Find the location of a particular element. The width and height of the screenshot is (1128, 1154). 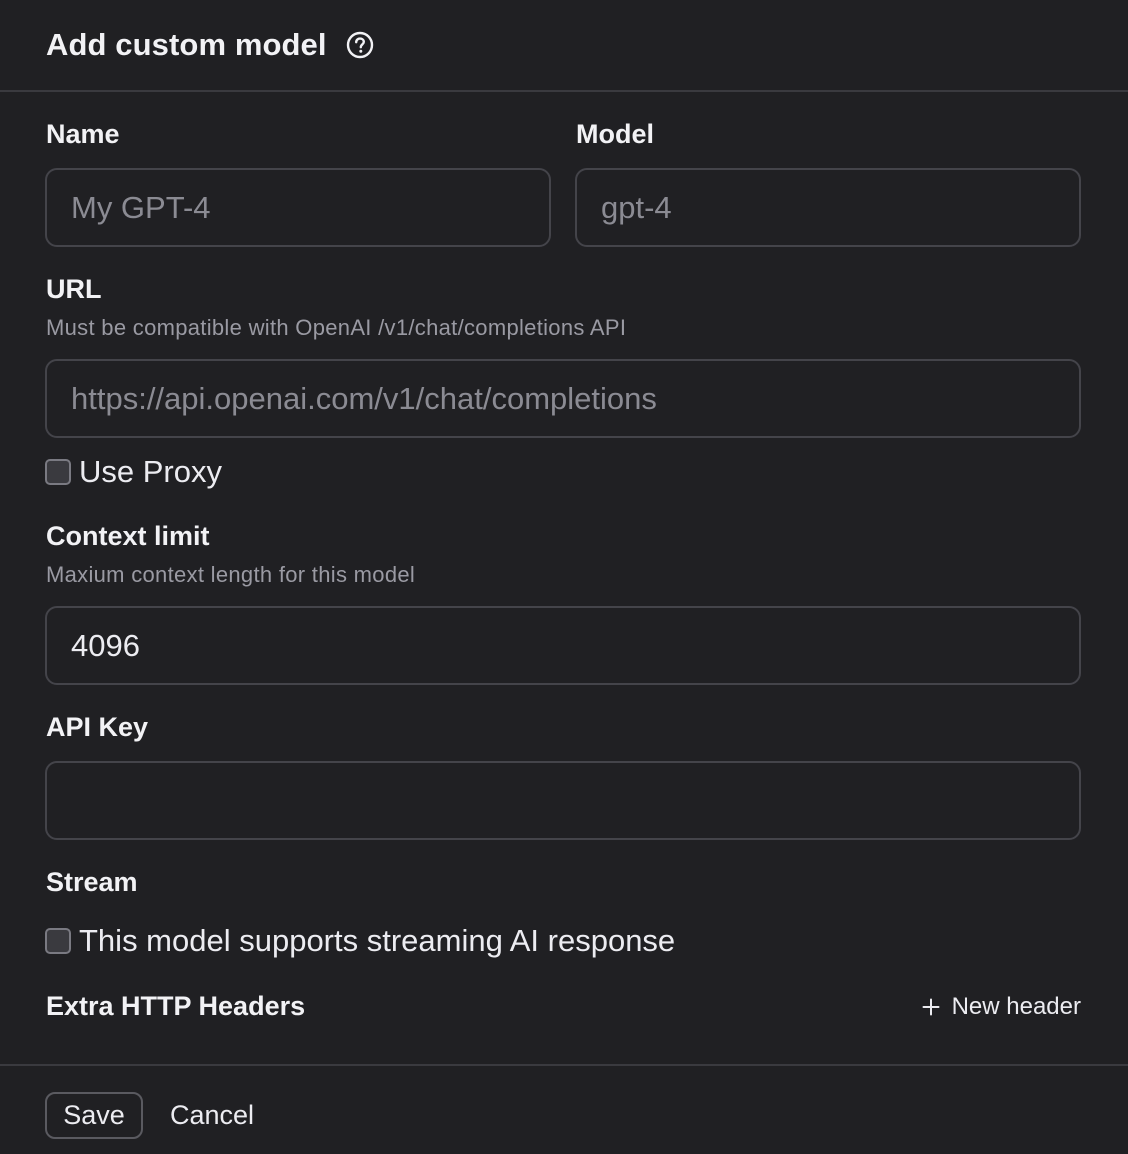

model-input: gpt-4 is located at coordinates (828, 207).